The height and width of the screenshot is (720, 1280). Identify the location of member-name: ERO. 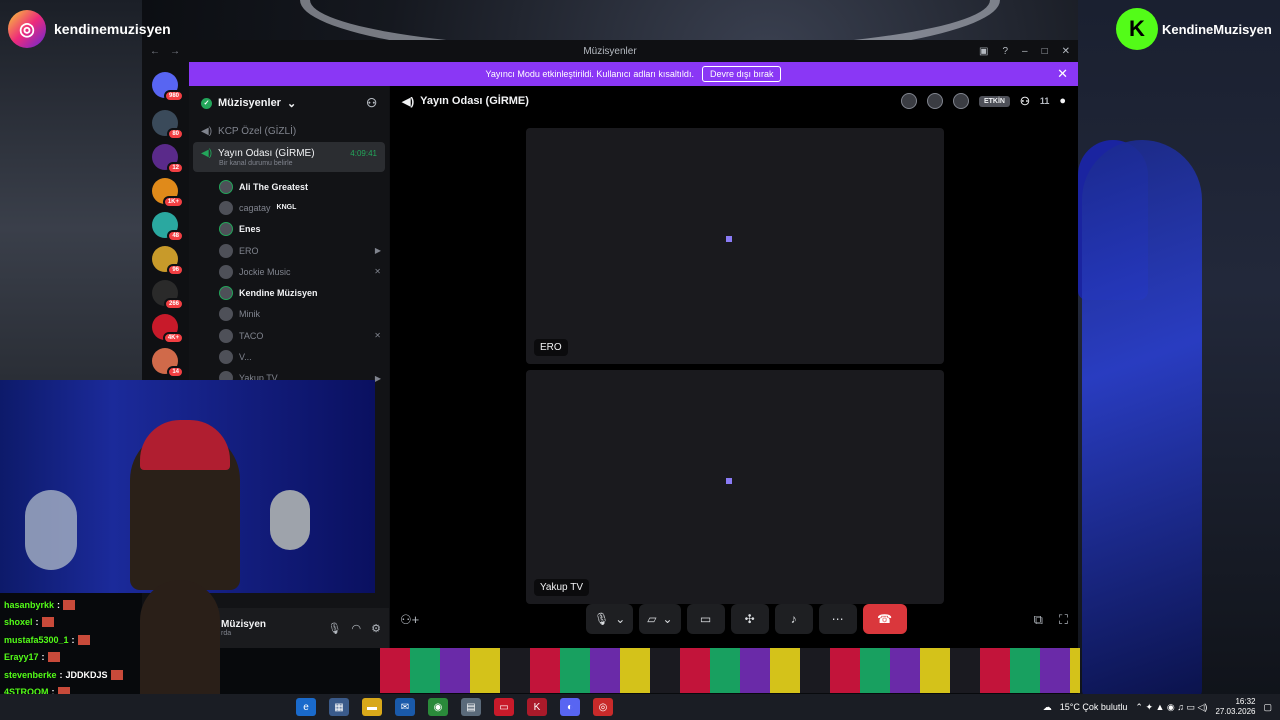
(249, 250).